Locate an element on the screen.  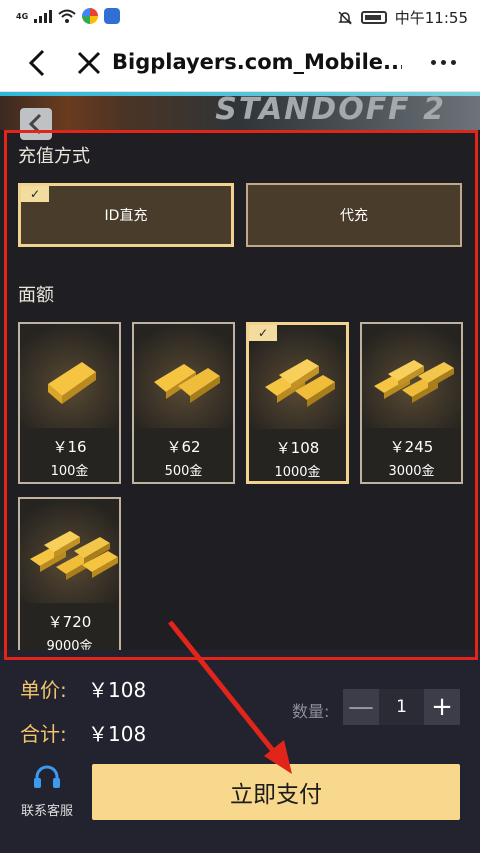
customer-service-label: 联系客服 is located at coordinates (46, 811).